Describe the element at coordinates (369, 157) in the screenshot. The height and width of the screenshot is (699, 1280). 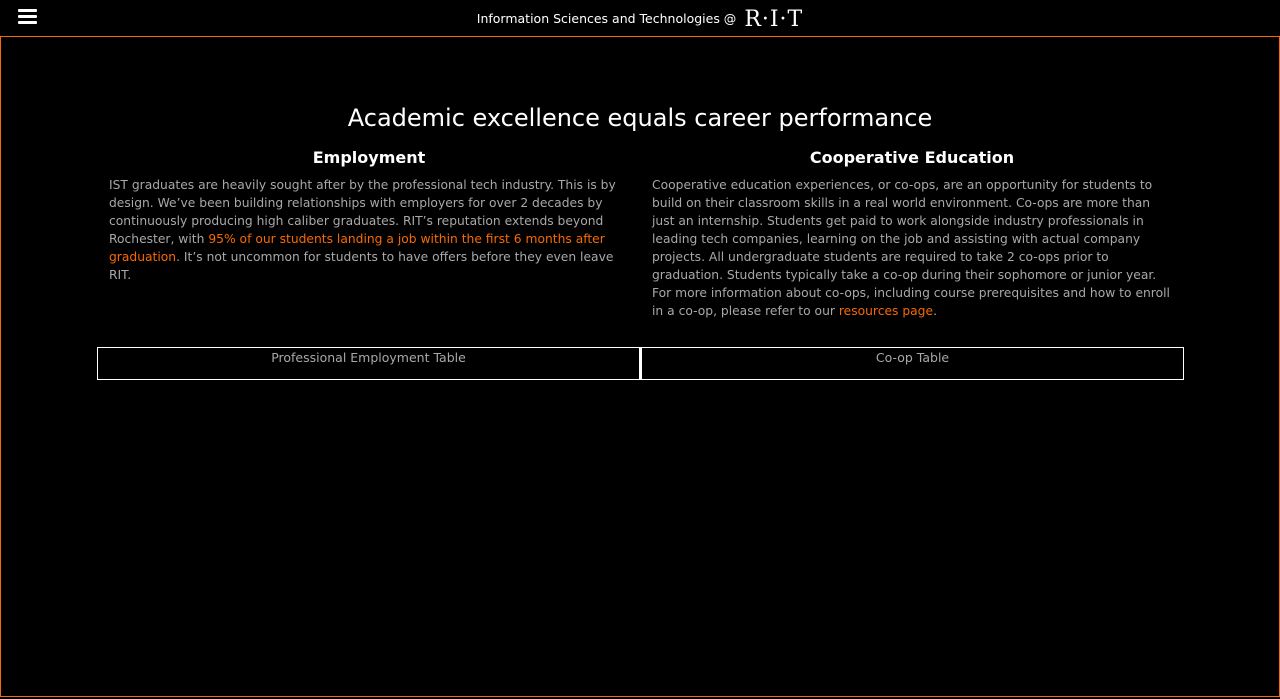
I see `employment-title: Employment` at that location.